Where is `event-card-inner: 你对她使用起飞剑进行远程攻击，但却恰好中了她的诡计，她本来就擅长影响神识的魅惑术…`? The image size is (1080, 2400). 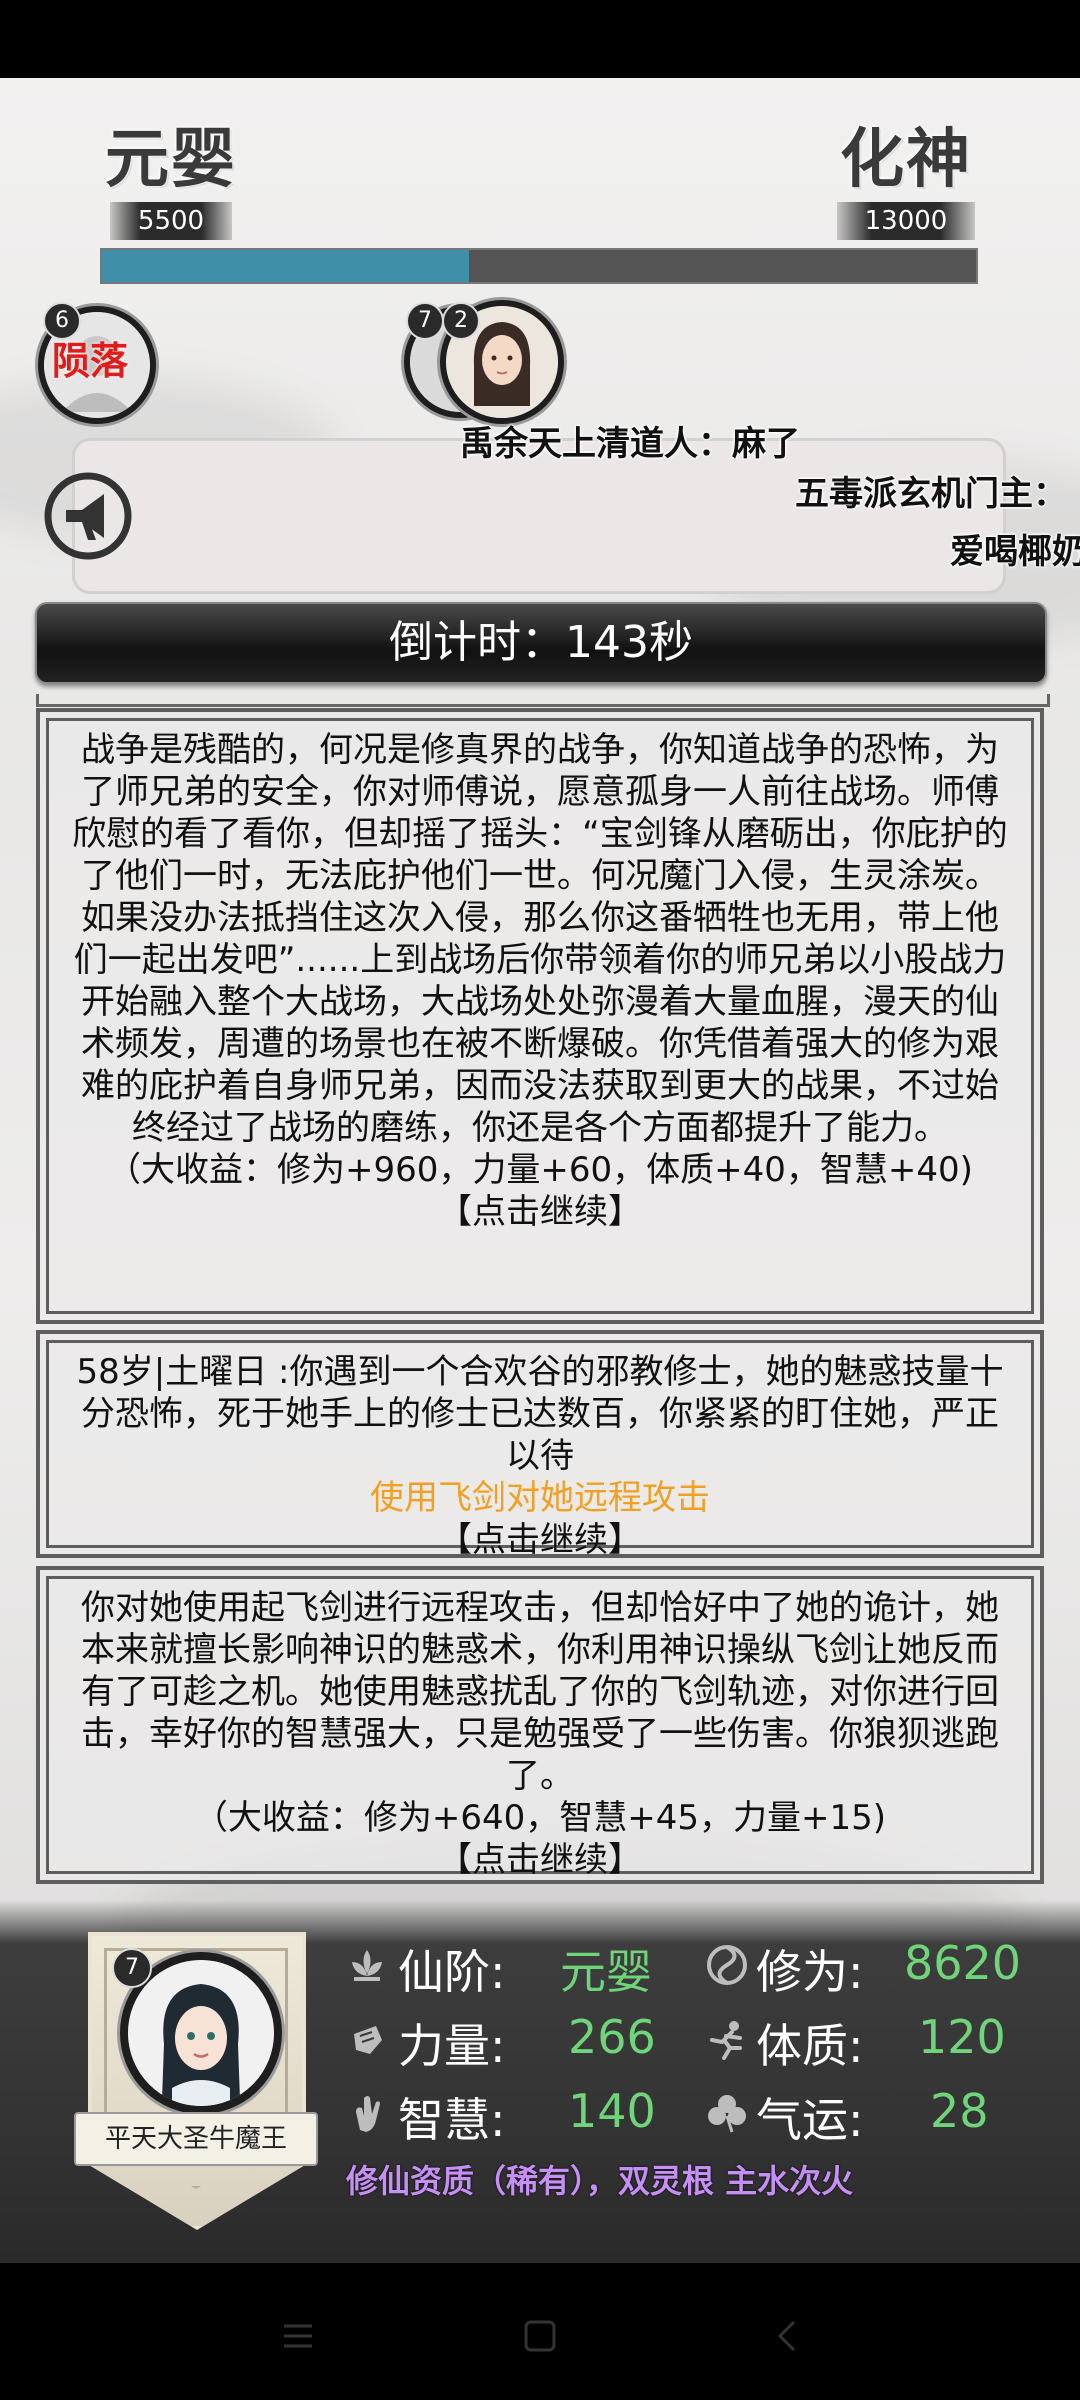 event-card-inner: 你对她使用起飞剑进行远程攻击，但却恰好中了她的诡计，她本来就擅长影响神识的魅惑术… is located at coordinates (540, 1728).